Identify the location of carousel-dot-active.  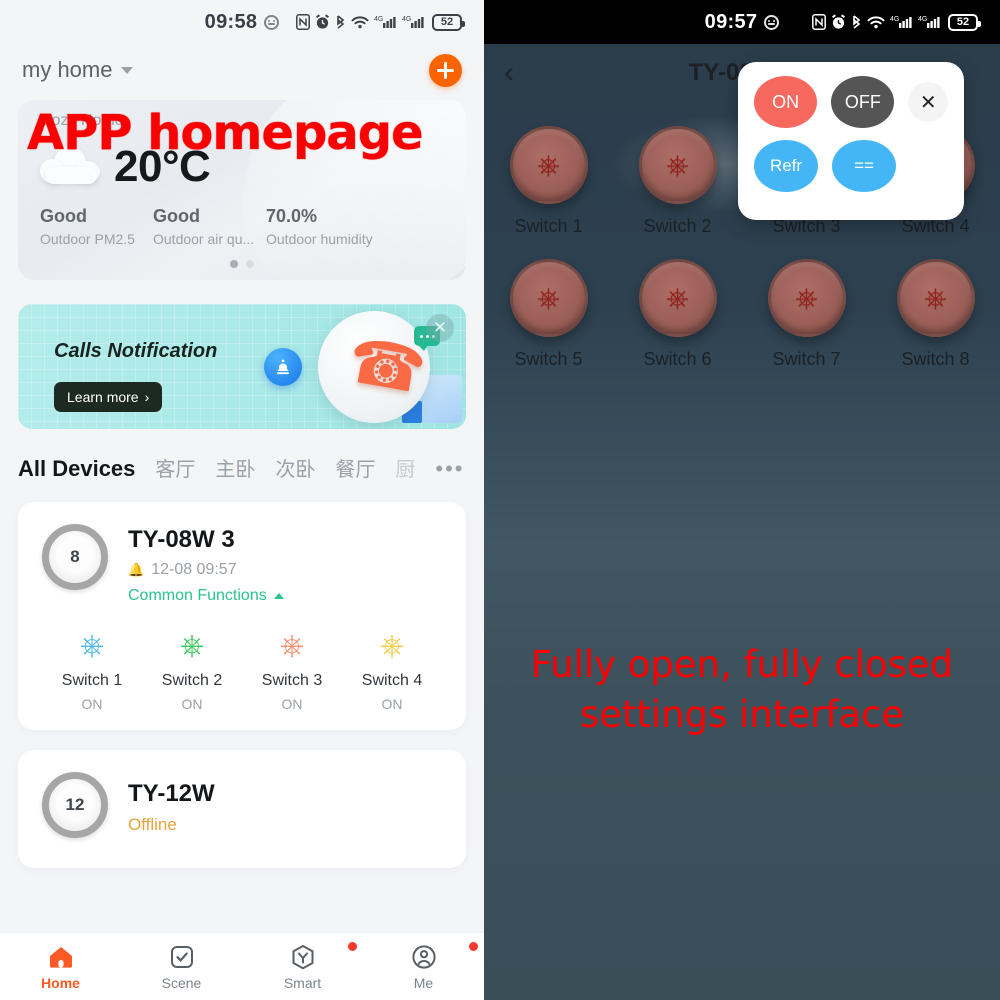
(234, 264).